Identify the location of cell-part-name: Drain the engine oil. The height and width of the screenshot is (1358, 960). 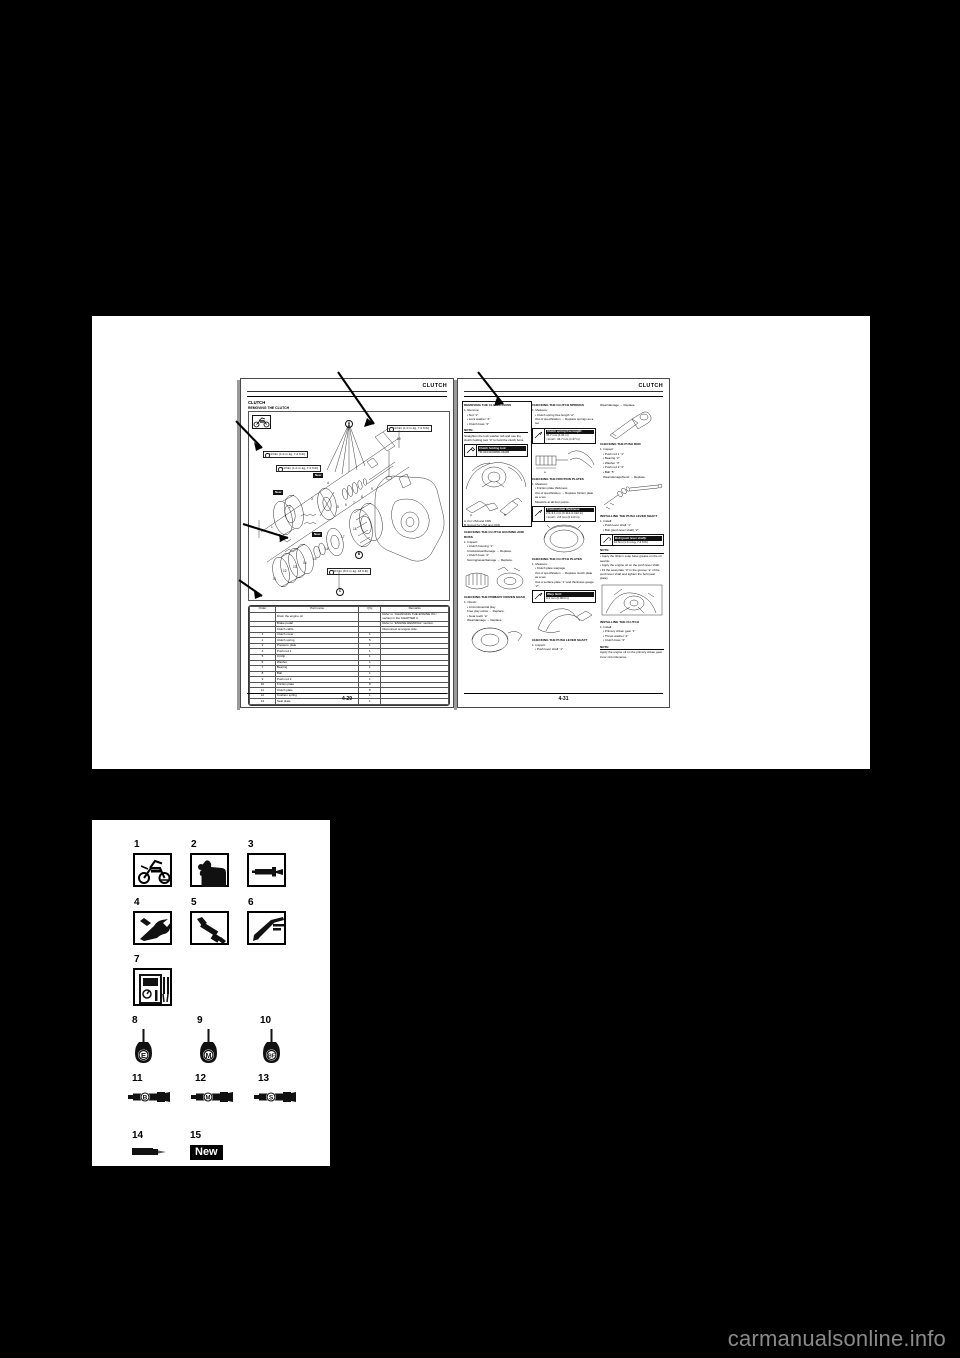
(317, 616).